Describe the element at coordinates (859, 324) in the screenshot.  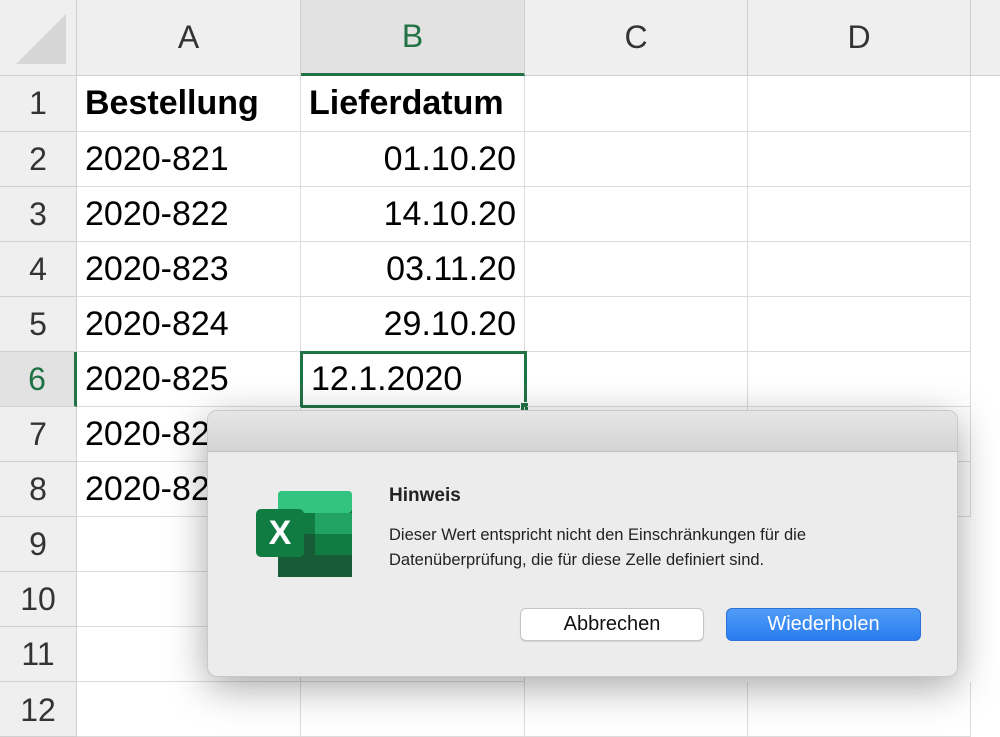
I see `cell-d5` at that location.